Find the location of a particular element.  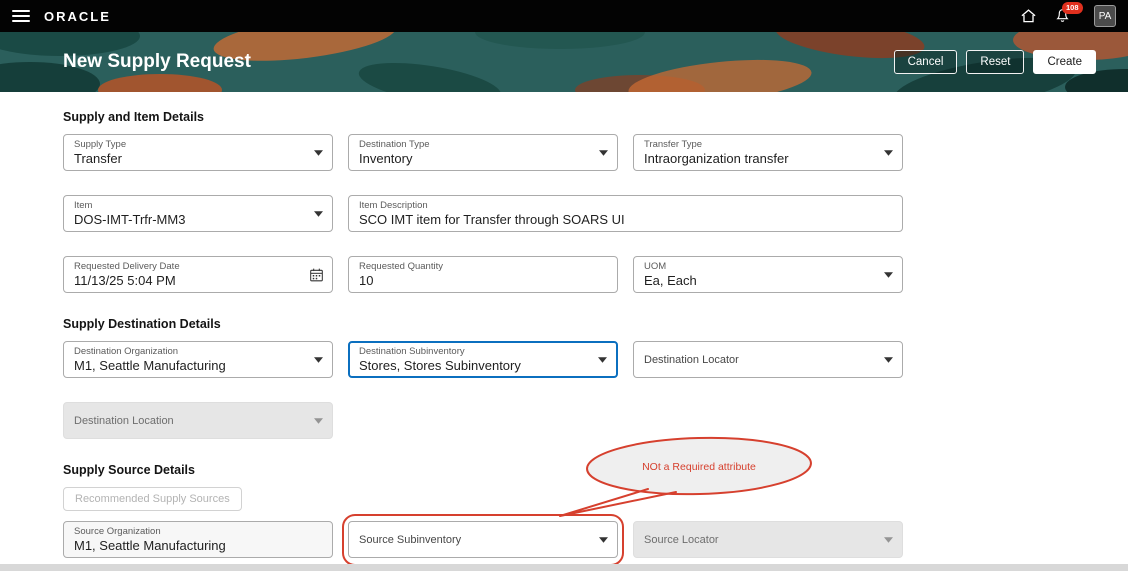

destination-type-field: Destination Type Inventory is located at coordinates (483, 152).